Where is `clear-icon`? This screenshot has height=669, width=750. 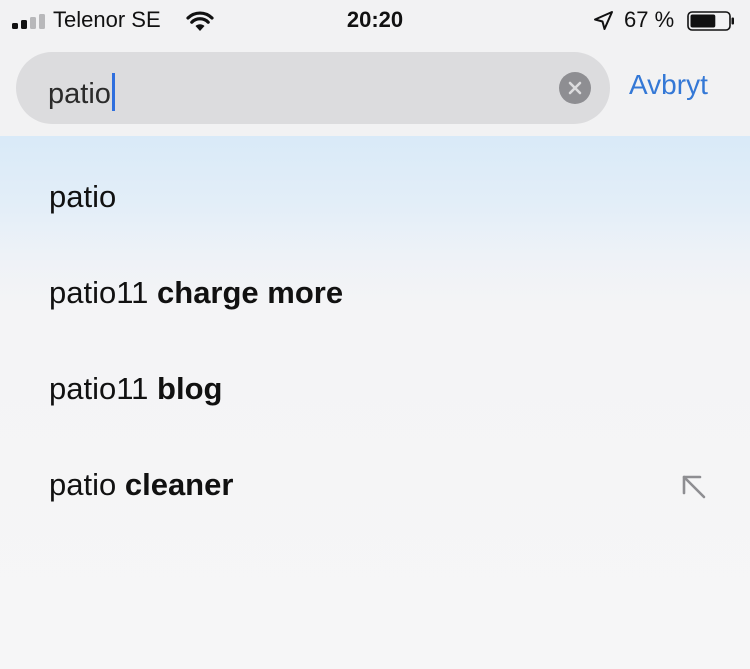
clear-icon is located at coordinates (575, 88).